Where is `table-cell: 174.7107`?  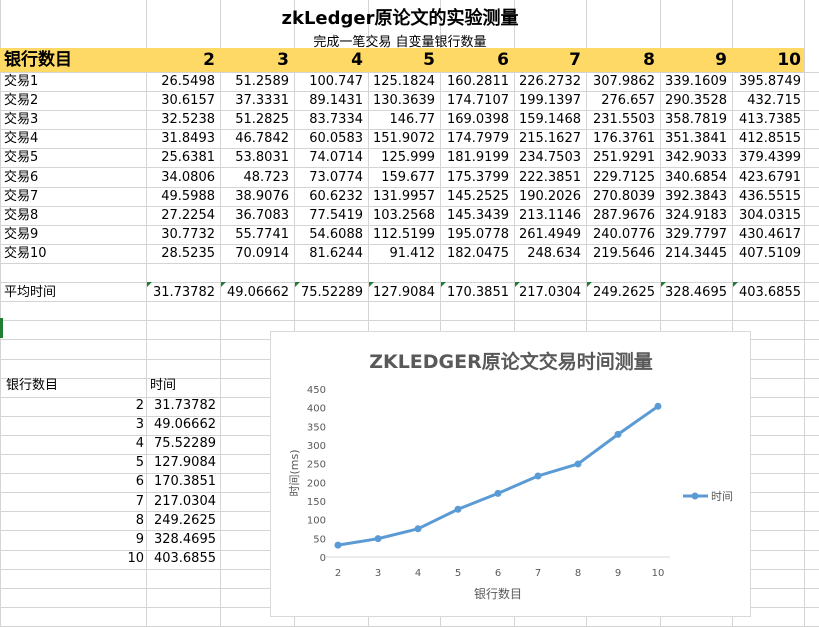 table-cell: 174.7107 is located at coordinates (473, 100).